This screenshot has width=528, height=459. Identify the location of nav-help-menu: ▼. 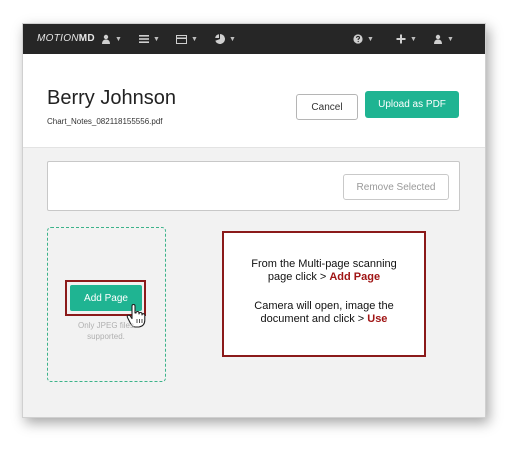
(363, 39).